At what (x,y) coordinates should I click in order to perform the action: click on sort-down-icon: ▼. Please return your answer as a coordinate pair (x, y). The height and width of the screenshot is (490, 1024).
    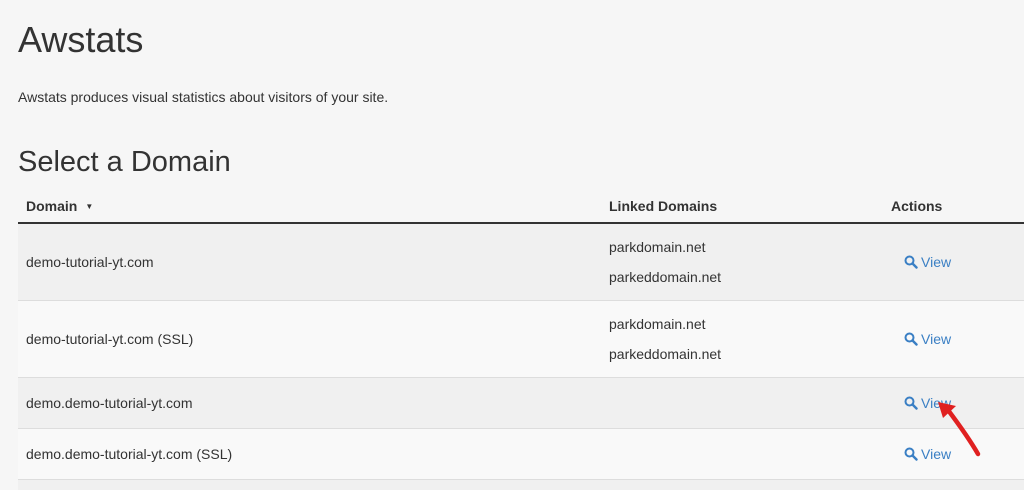
    Looking at the image, I should click on (89, 207).